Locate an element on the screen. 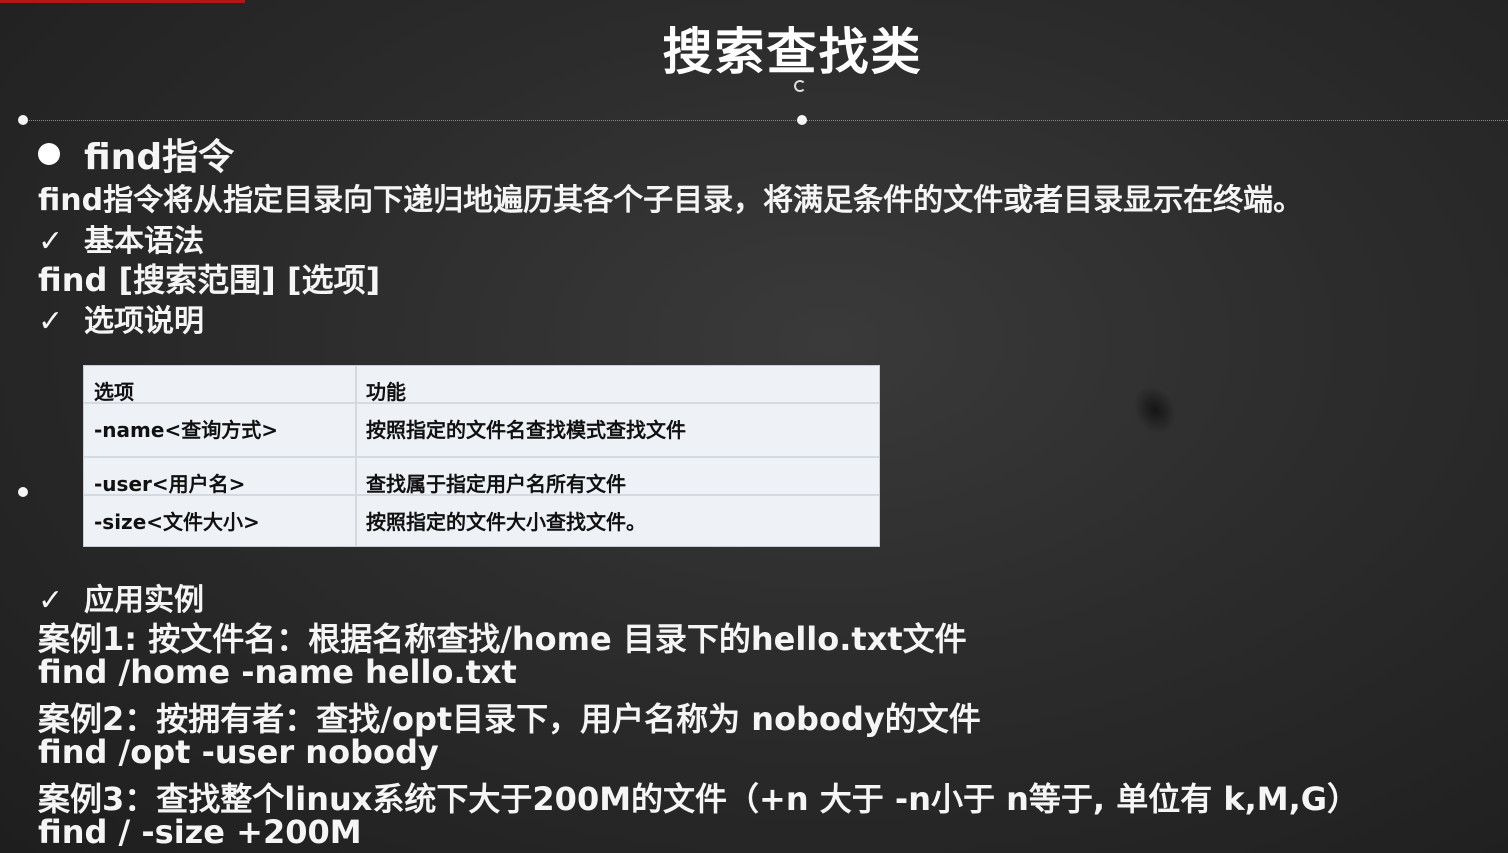  rotate-handle-icon is located at coordinates (800, 86).